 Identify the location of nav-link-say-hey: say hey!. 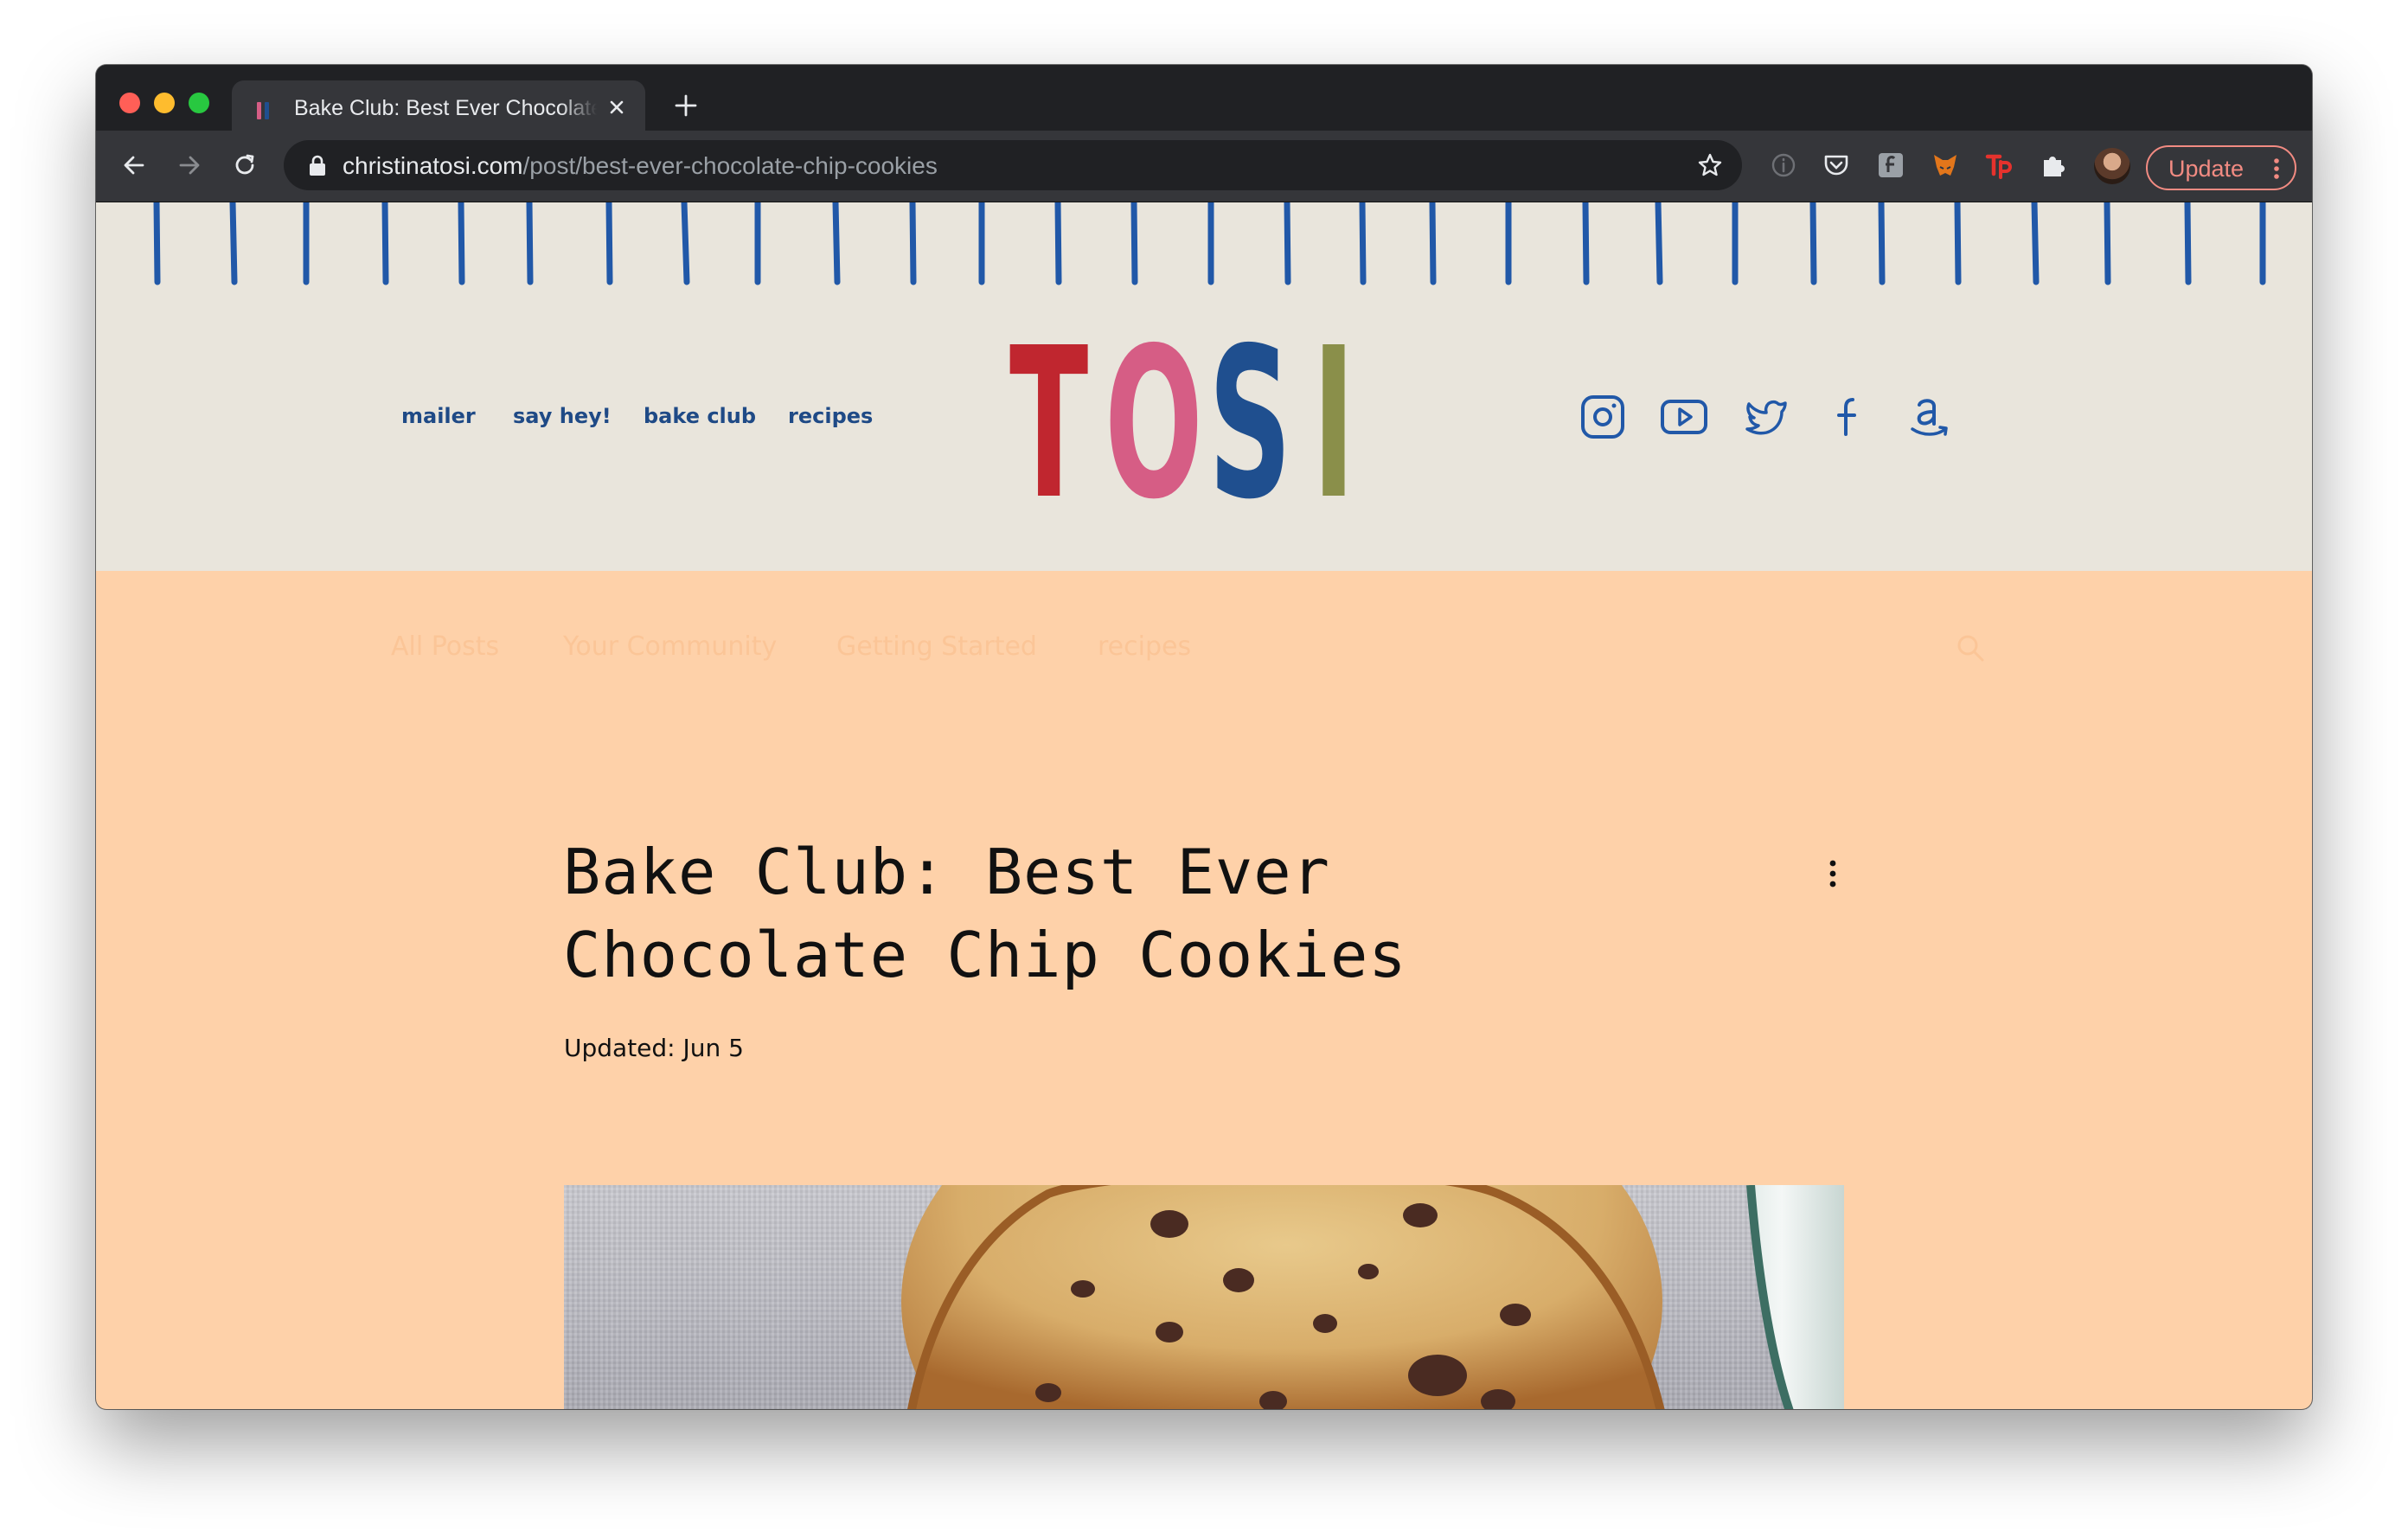
(562, 416).